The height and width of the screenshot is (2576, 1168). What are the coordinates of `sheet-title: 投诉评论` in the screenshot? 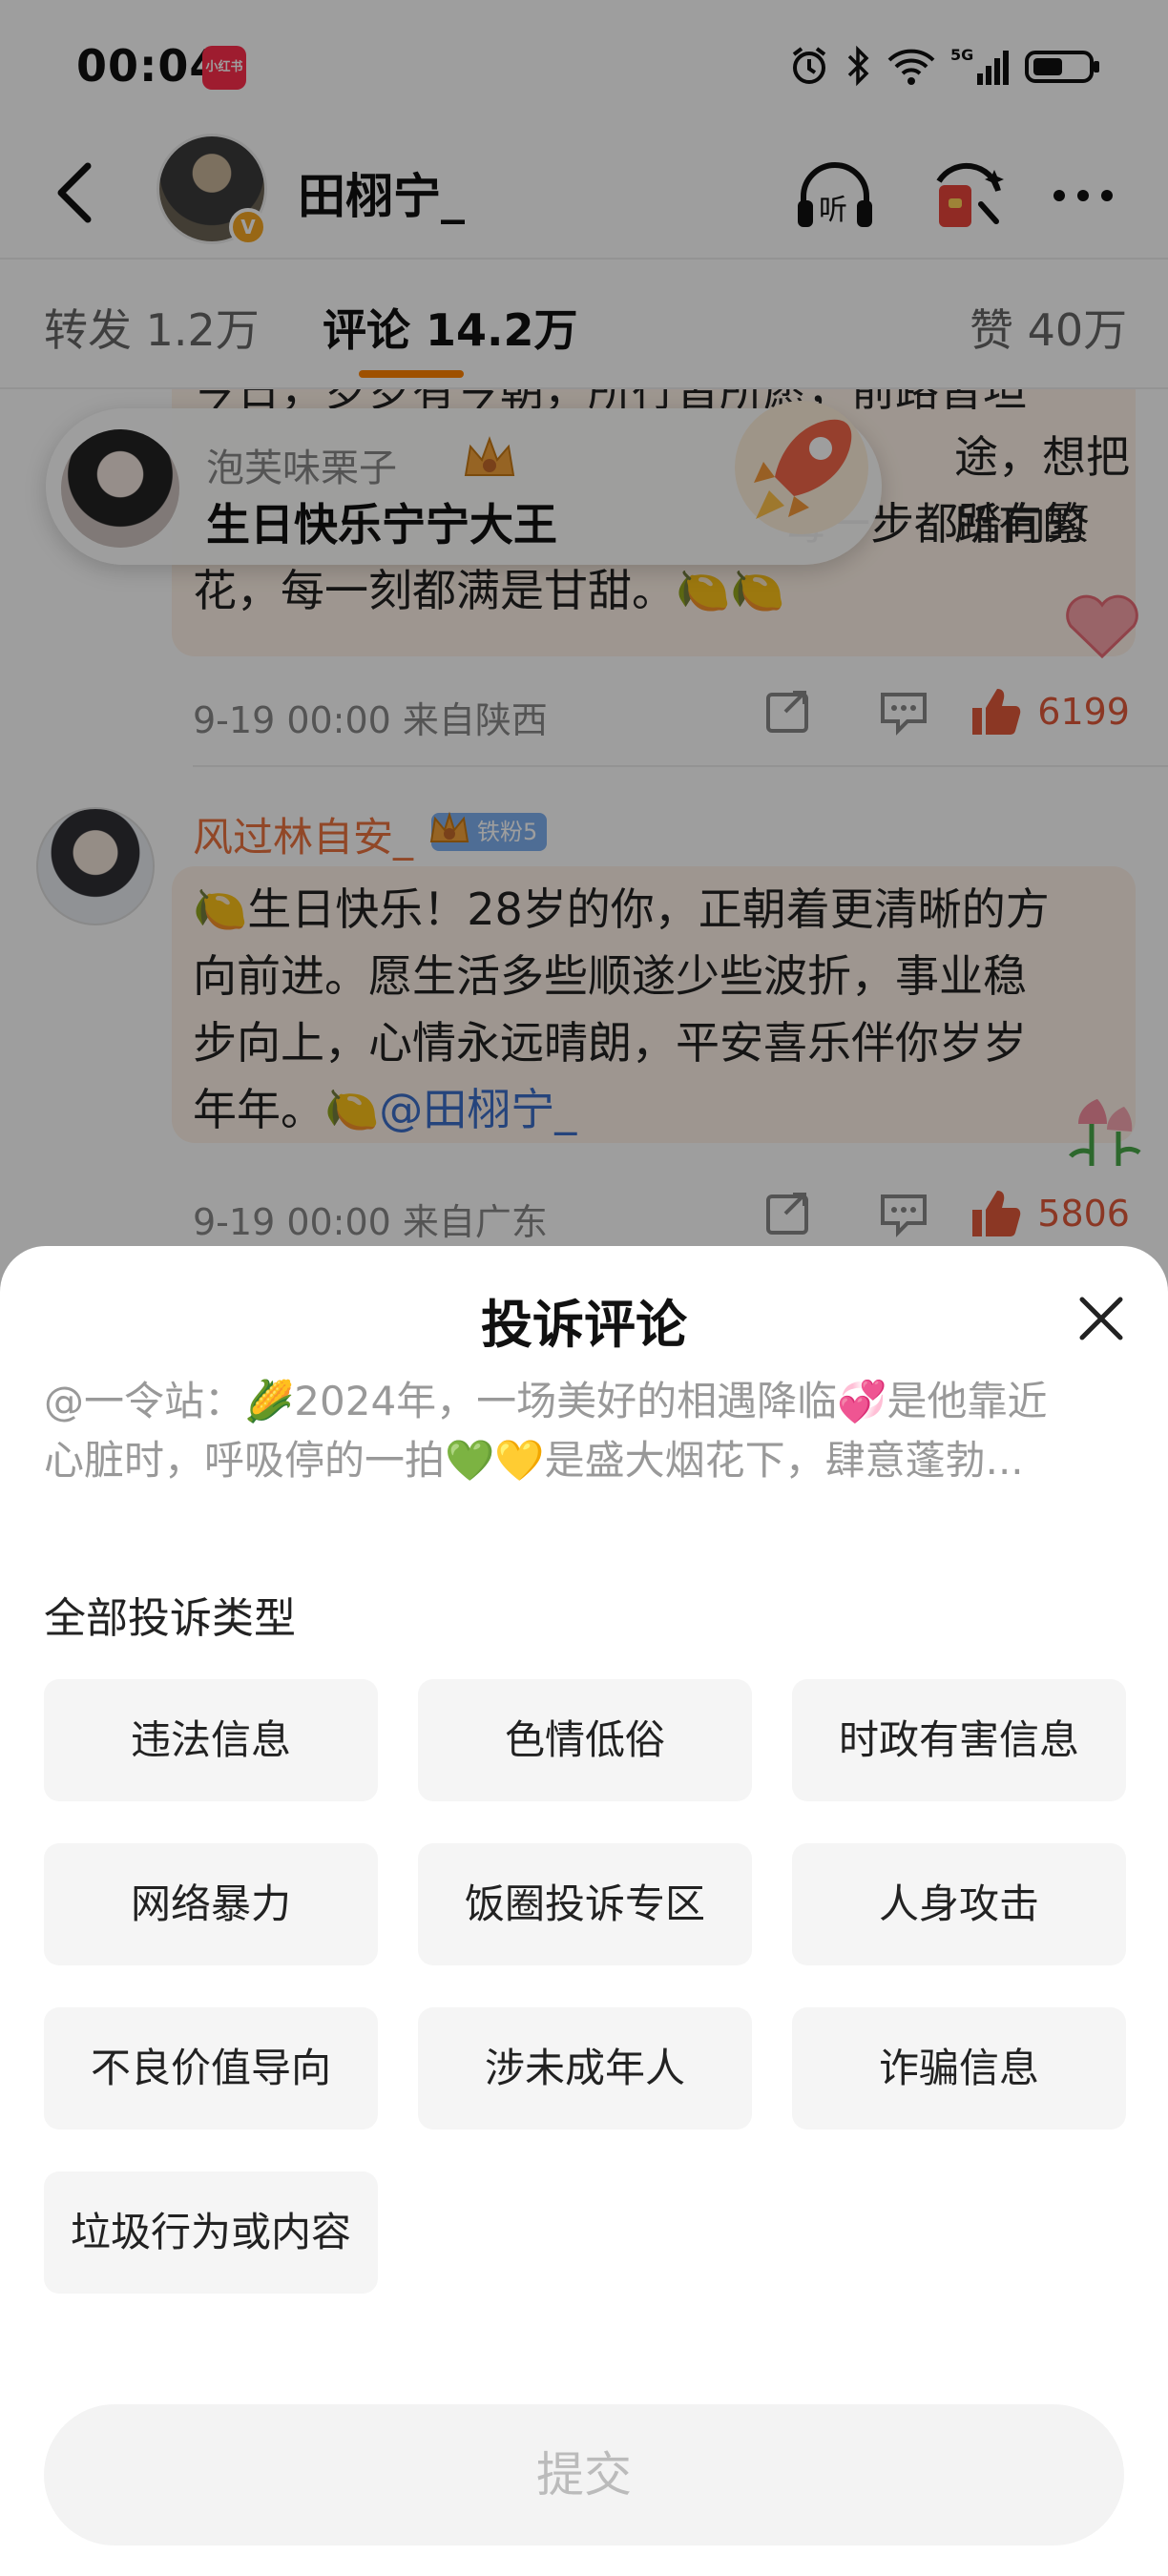 It's located at (584, 1325).